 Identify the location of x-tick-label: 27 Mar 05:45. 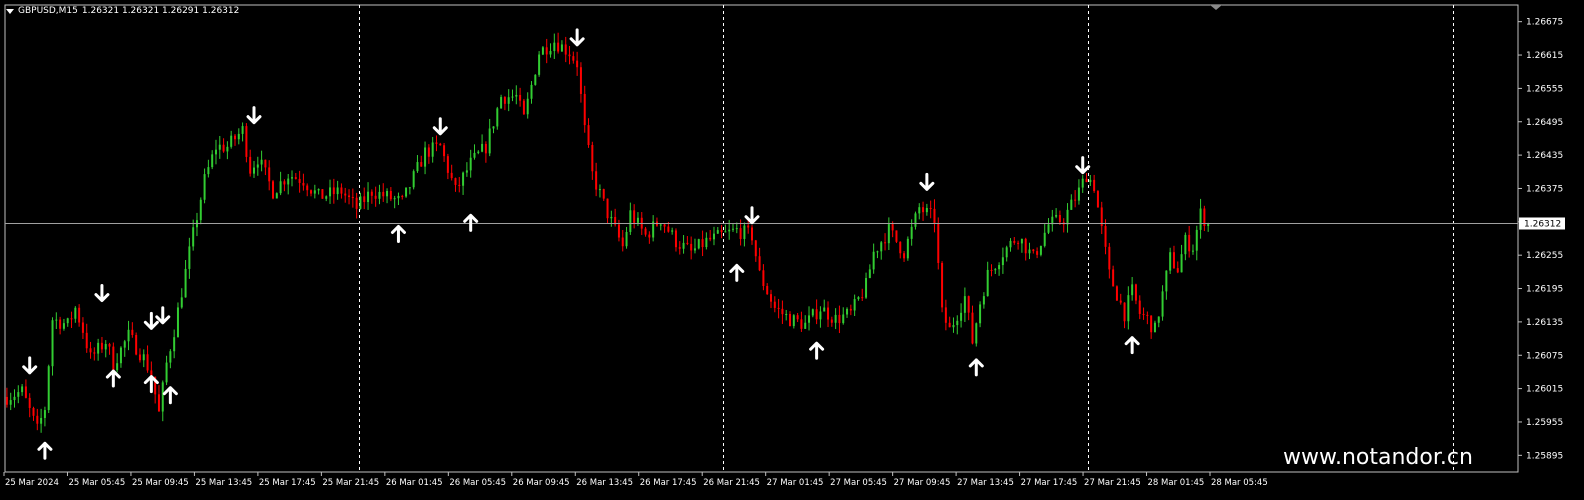
(858, 483).